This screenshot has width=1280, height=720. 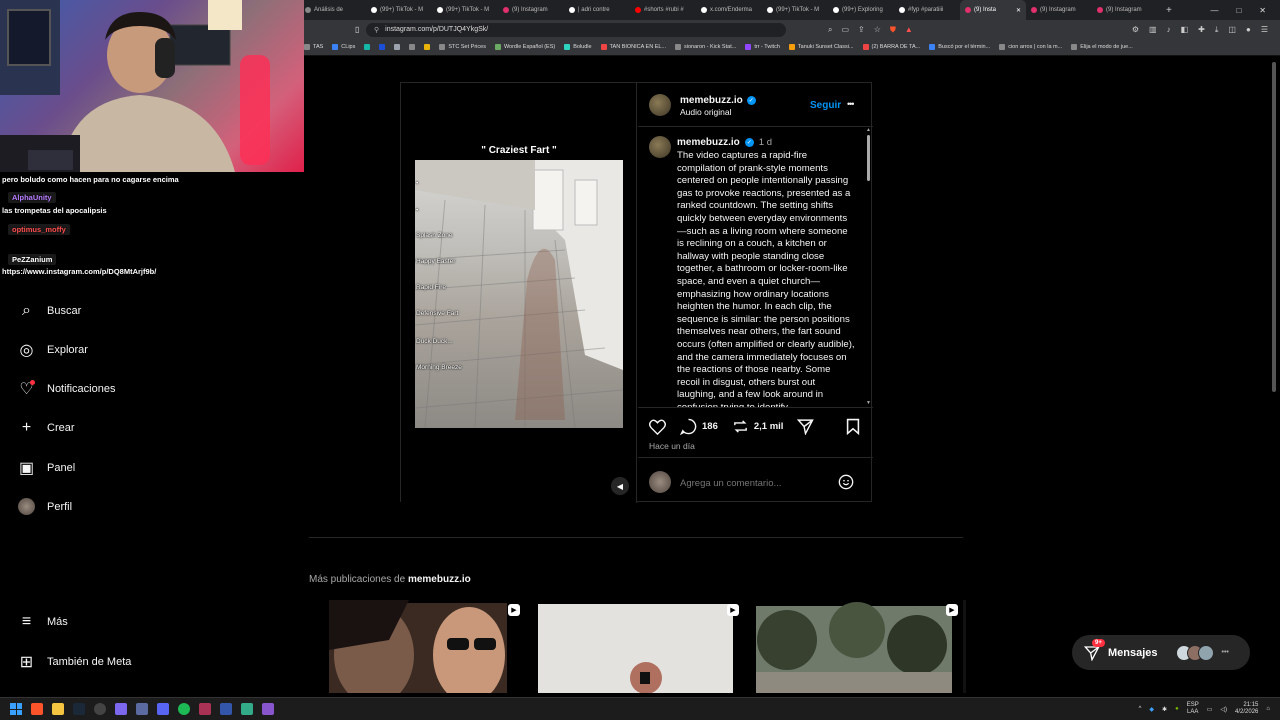 What do you see at coordinates (163, 709) in the screenshot?
I see `discord-taskbar-icon` at bounding box center [163, 709].